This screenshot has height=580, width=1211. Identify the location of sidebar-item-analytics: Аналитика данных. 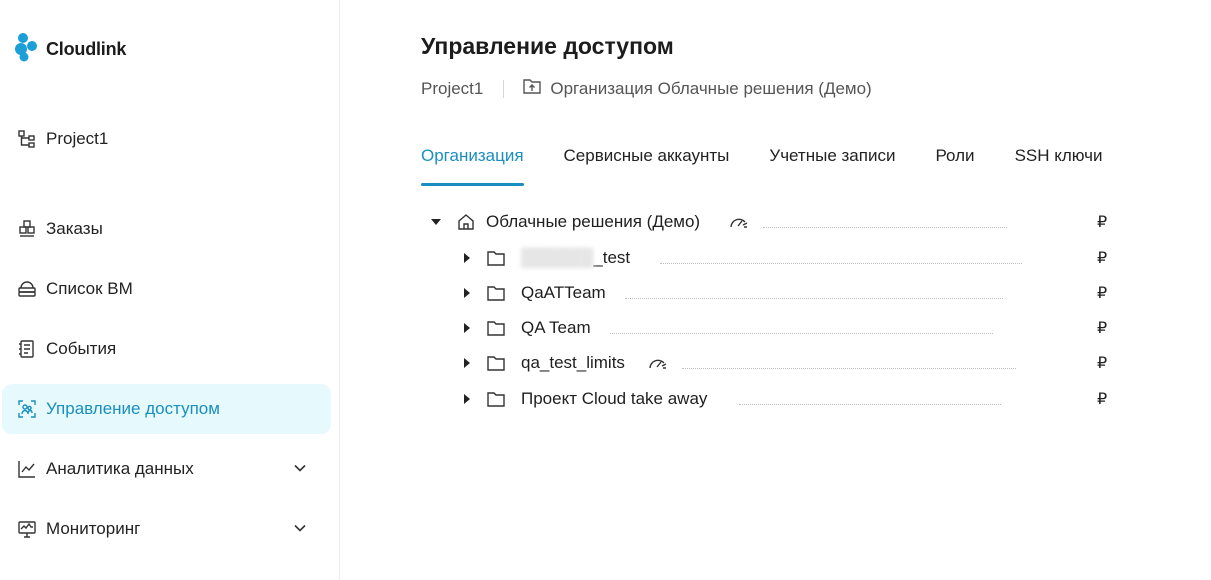
(166, 469).